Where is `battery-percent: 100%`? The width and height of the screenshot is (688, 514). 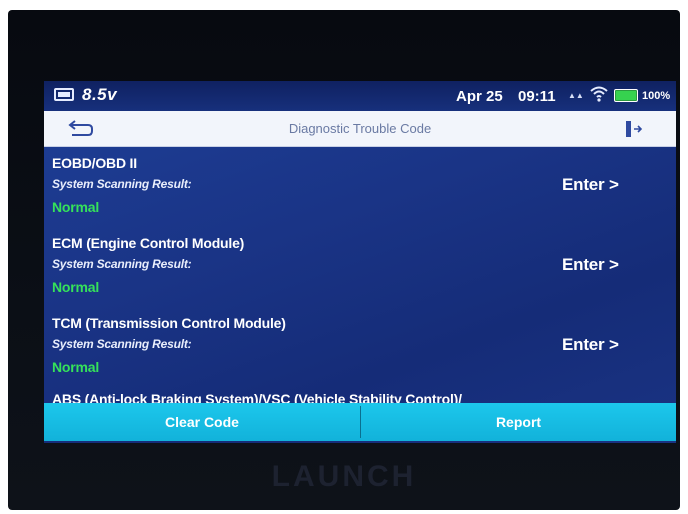
battery-percent: 100% is located at coordinates (656, 96).